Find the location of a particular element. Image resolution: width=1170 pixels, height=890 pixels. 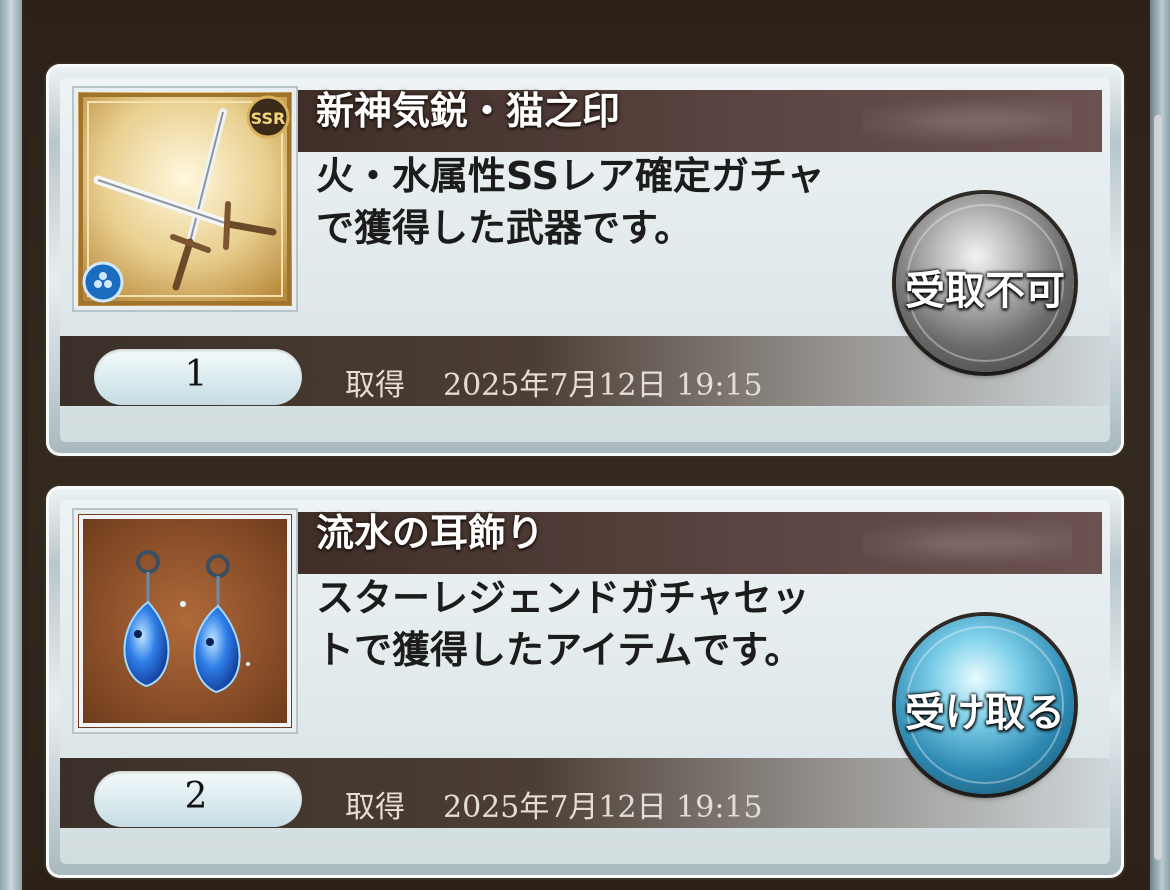

item-description: 火・水属性SSレア確定ガチャで獲得した武器です。 is located at coordinates (570, 202).